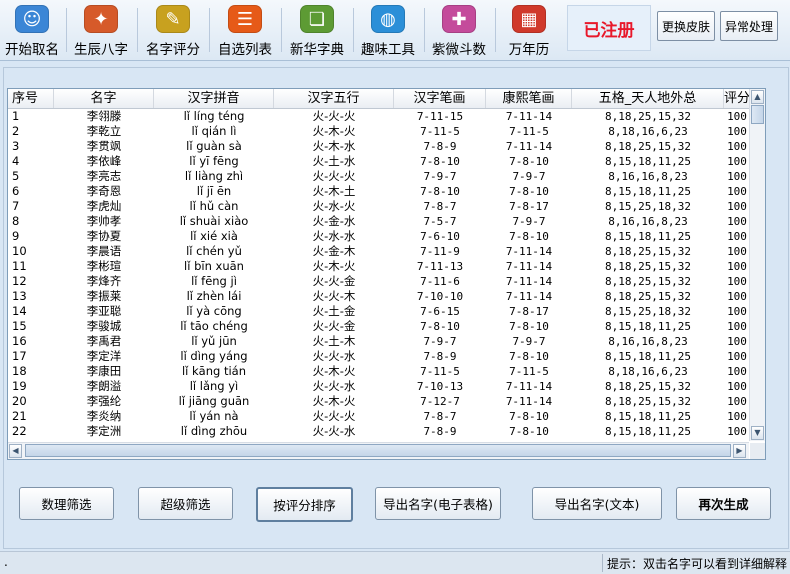  Describe the element at coordinates (529, 431) in the screenshot. I see `kangxi-strokes-text: 7-8-10` at that location.